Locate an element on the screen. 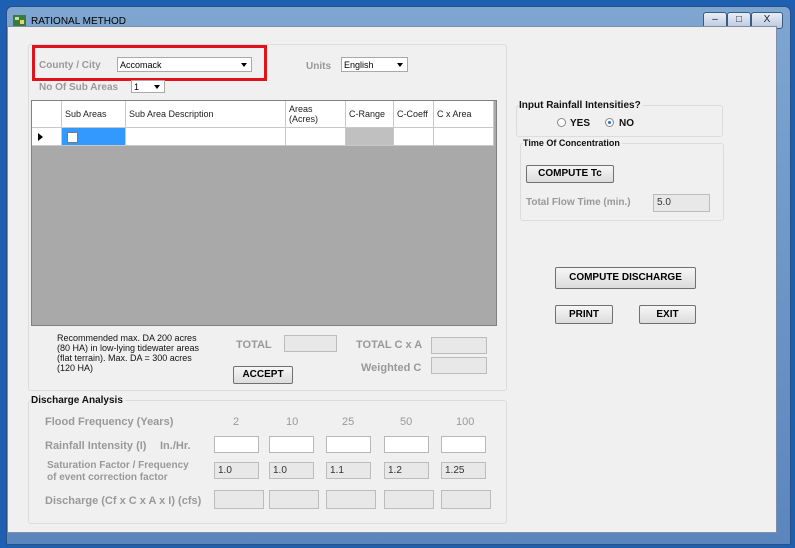 The image size is (795, 548). flow-time-label: Total Flow Time (min.) is located at coordinates (578, 202).